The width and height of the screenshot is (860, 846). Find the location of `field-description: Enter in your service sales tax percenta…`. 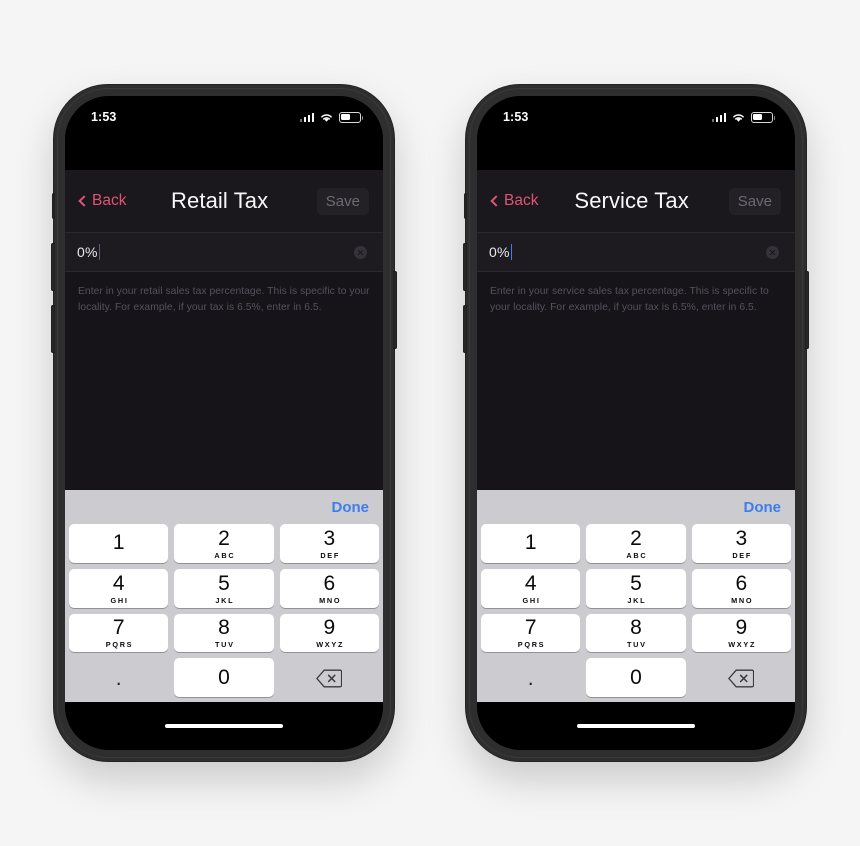

field-description: Enter in your service sales tax percenta… is located at coordinates (629, 299).